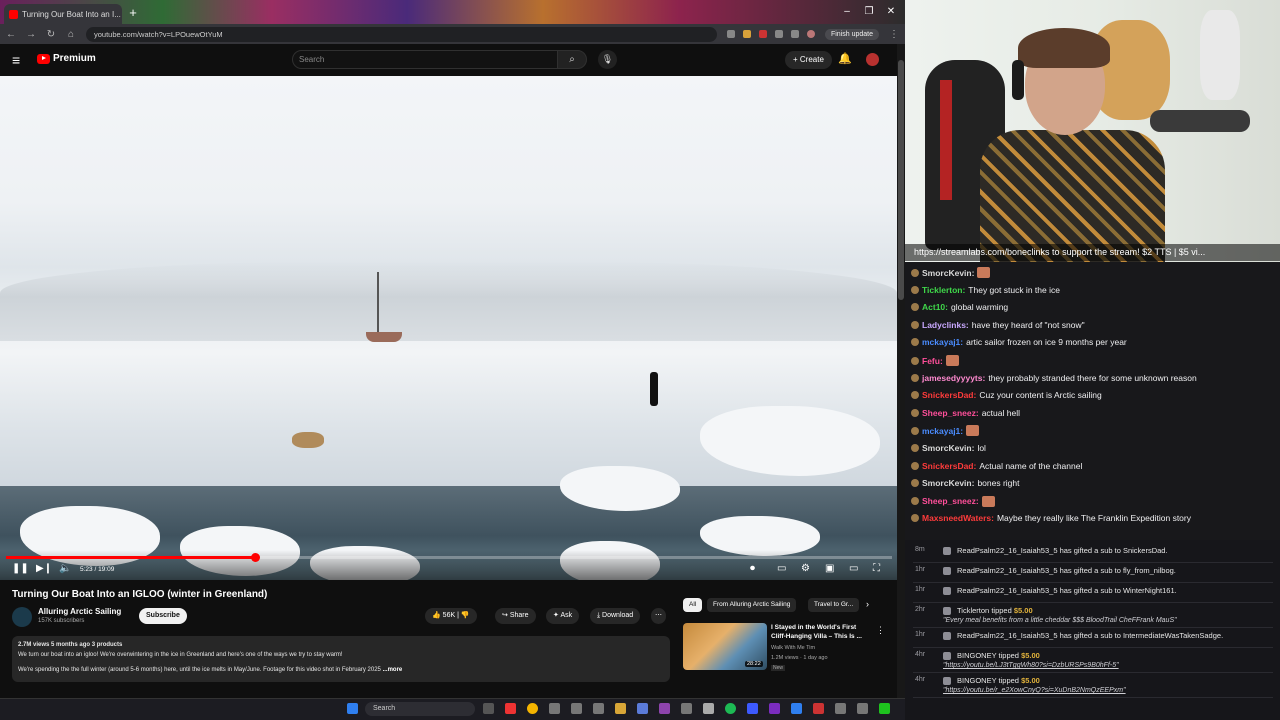 This screenshot has width=1280, height=720. Describe the element at coordinates (451, 616) in the screenshot. I see `like-button: 👍 56K | 👎` at that location.